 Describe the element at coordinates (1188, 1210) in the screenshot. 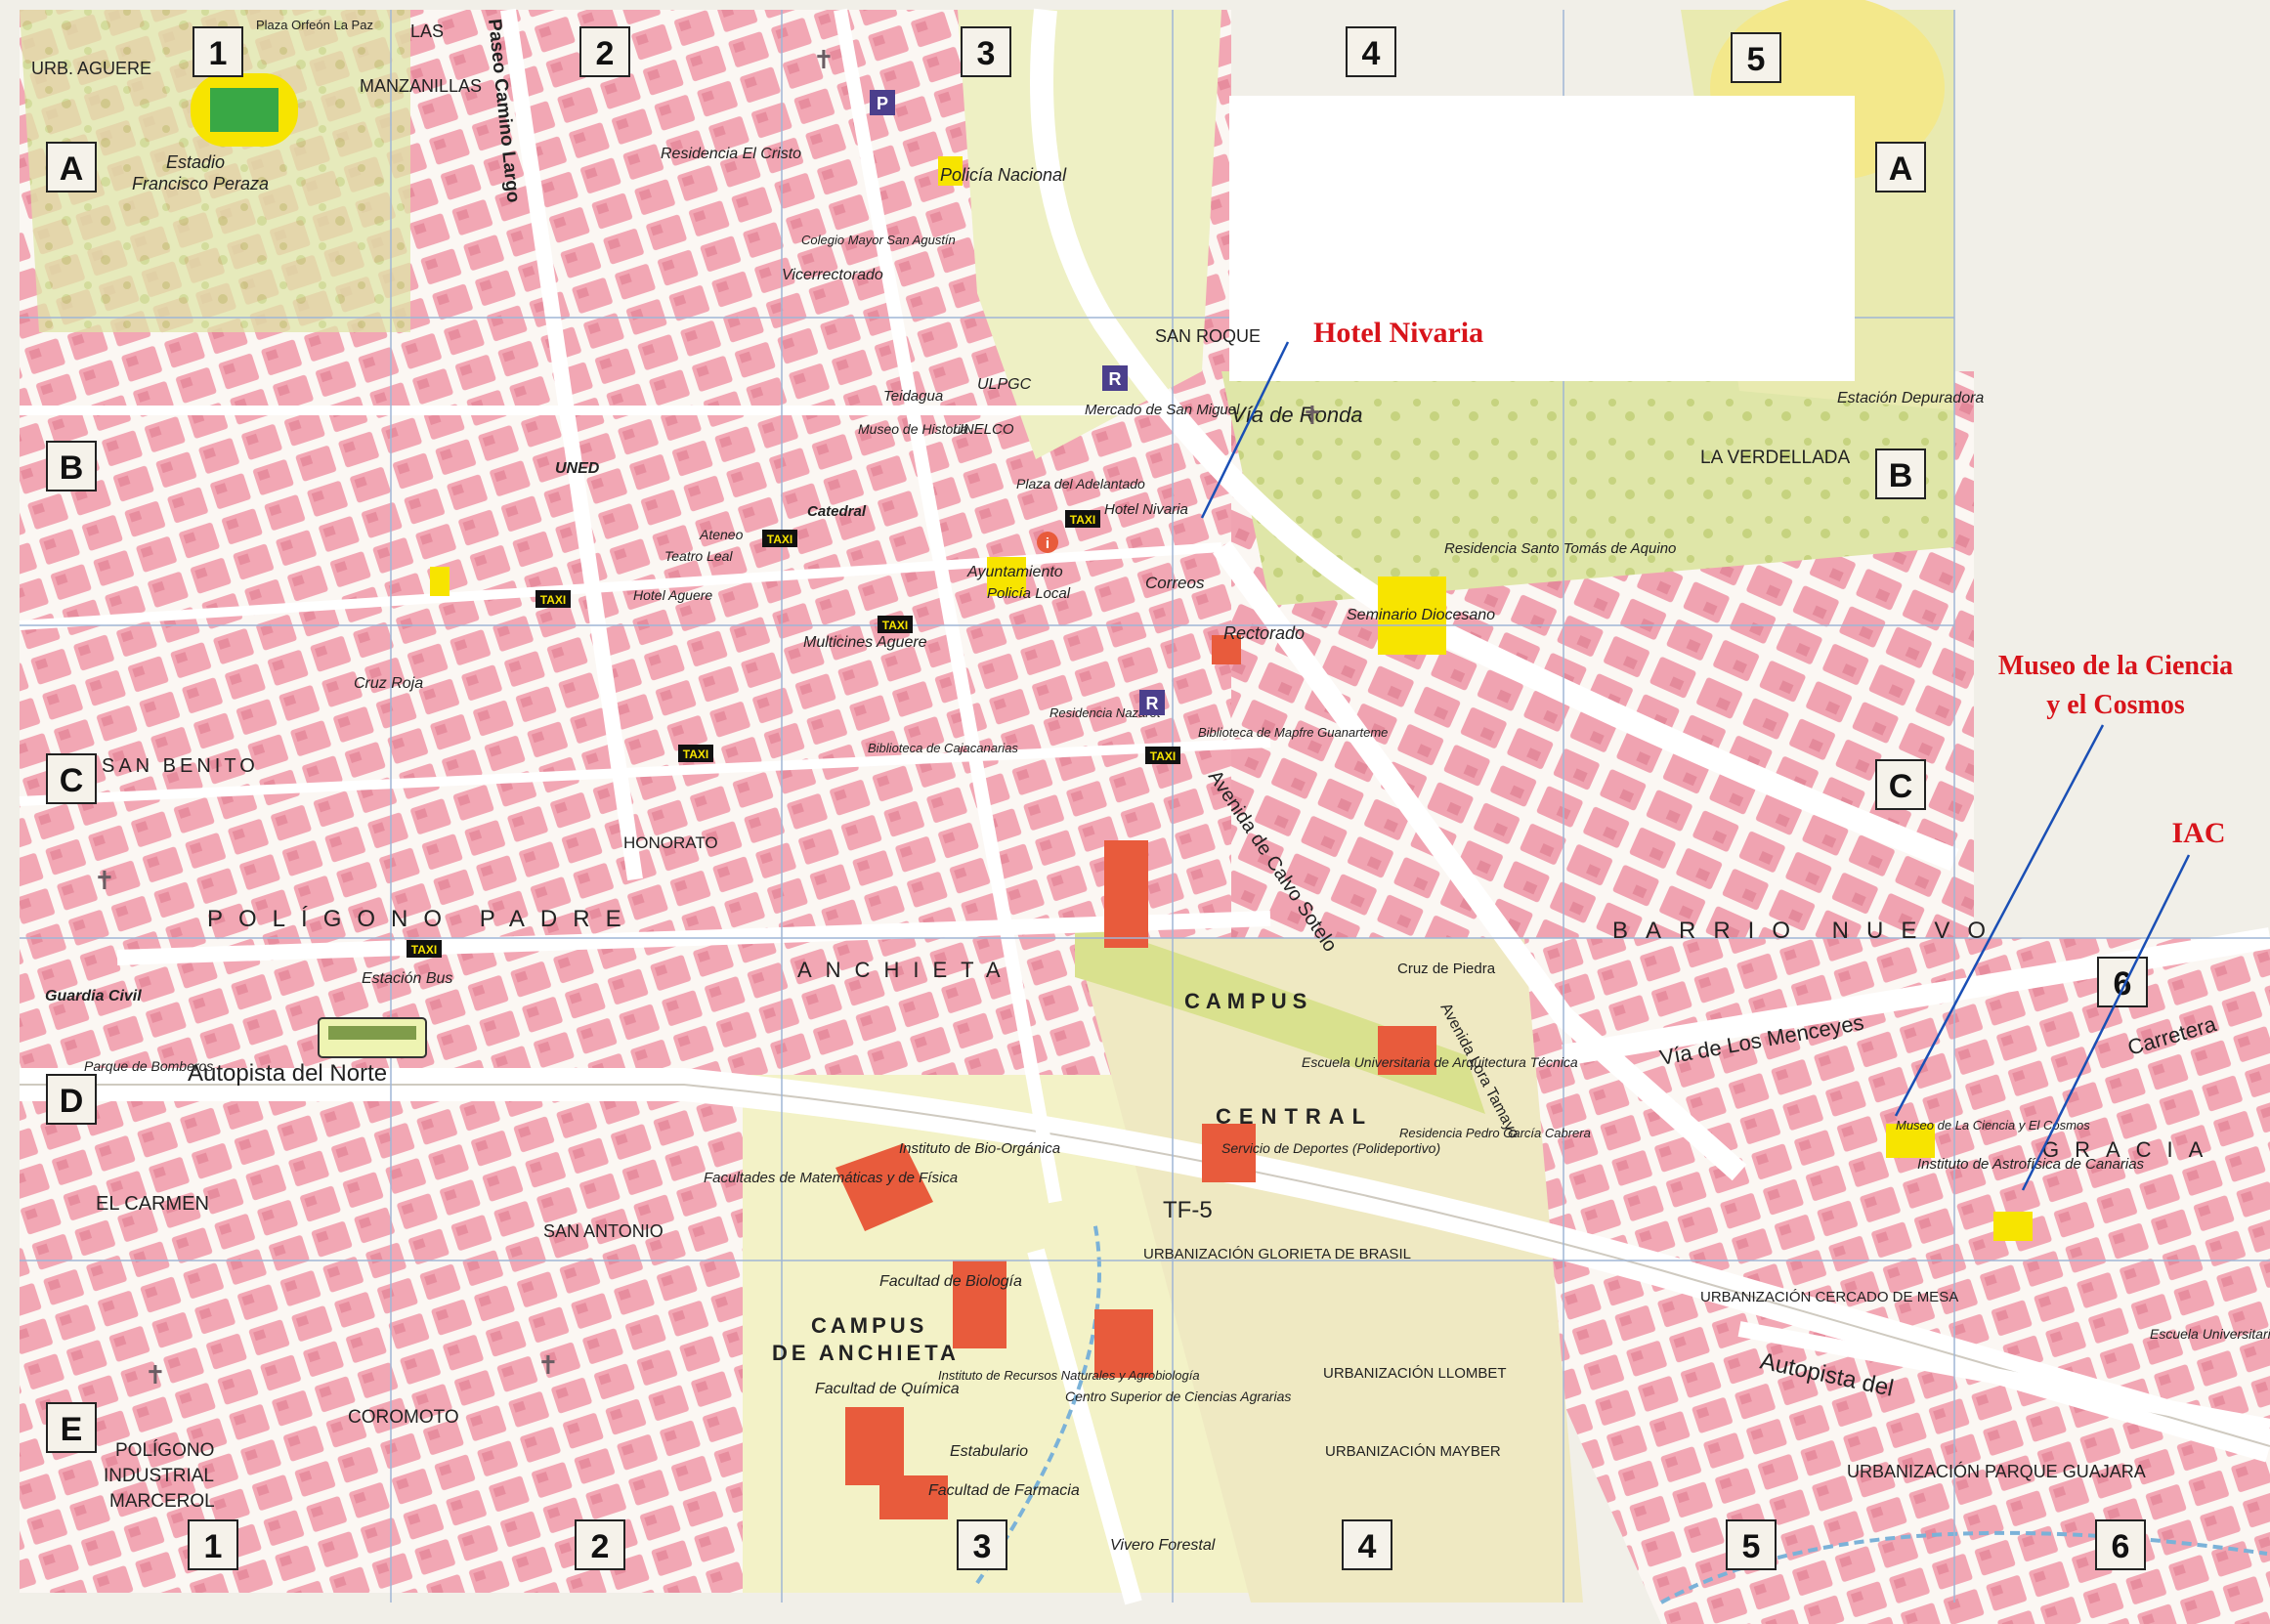

I see `label-tf5: TF-5` at that location.